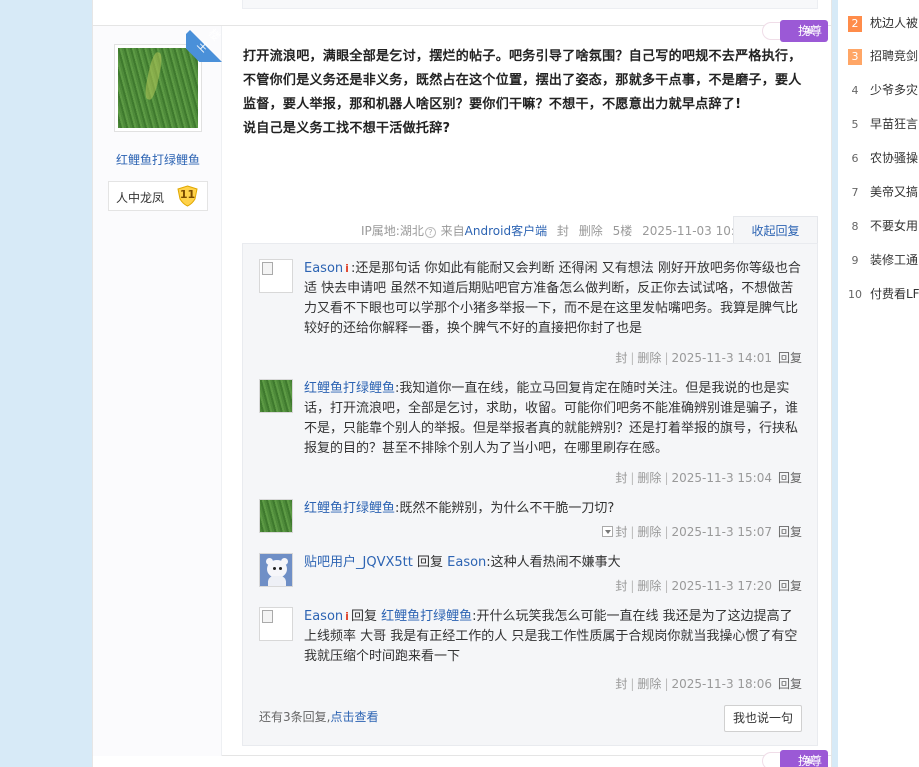 This screenshot has height=767, width=919. Describe the element at coordinates (894, 192) in the screenshot. I see `hot-topic-title: 美帝又搞` at that location.